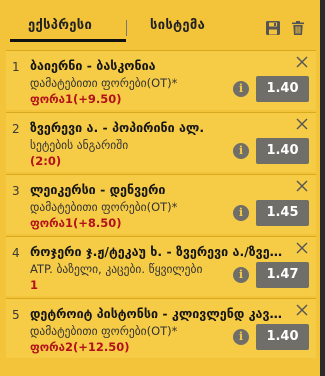  What do you see at coordinates (16, 253) in the screenshot?
I see `bet-index: 4` at bounding box center [16, 253].